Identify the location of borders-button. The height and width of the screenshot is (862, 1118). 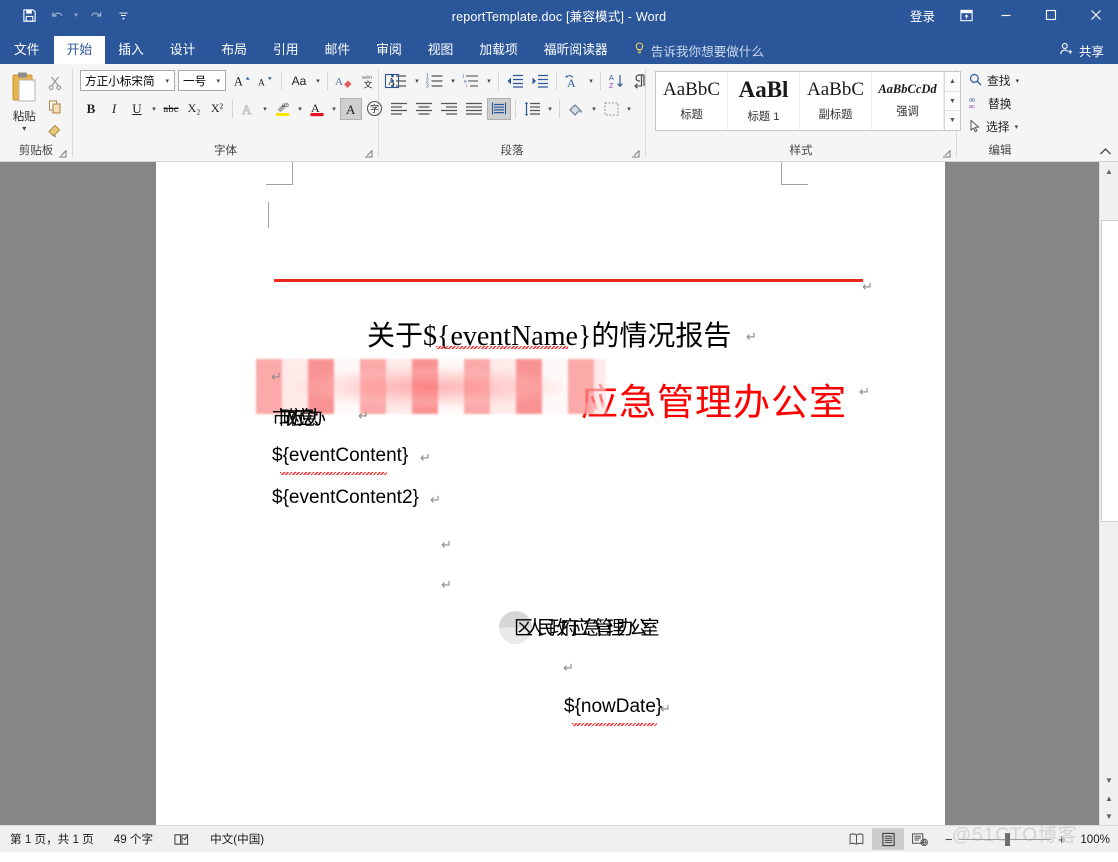
(611, 109).